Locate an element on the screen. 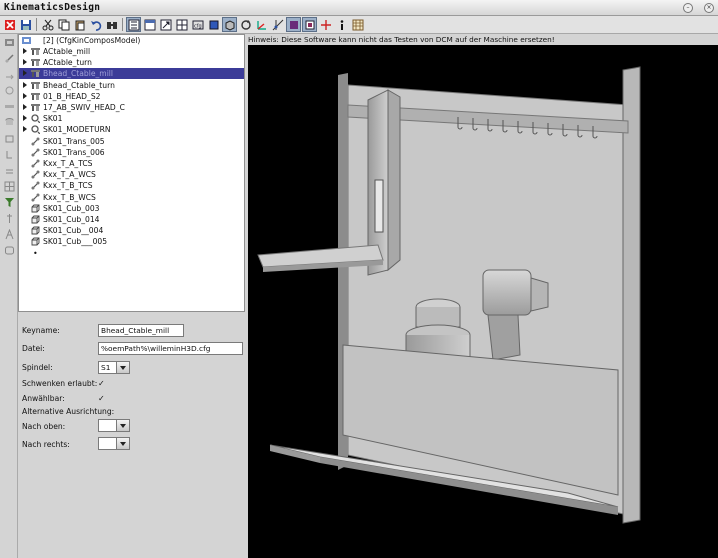  motor-head is located at coordinates (507, 292).